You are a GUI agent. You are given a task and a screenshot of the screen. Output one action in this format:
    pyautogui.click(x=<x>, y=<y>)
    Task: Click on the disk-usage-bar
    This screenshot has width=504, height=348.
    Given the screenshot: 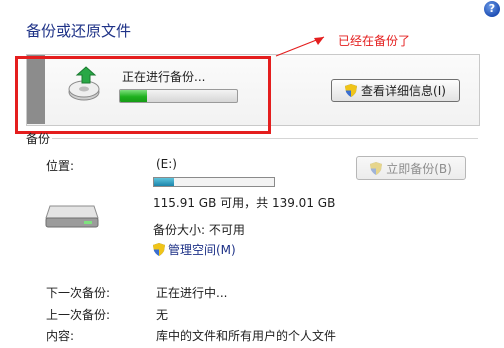 What is the action you would take?
    pyautogui.click(x=214, y=182)
    